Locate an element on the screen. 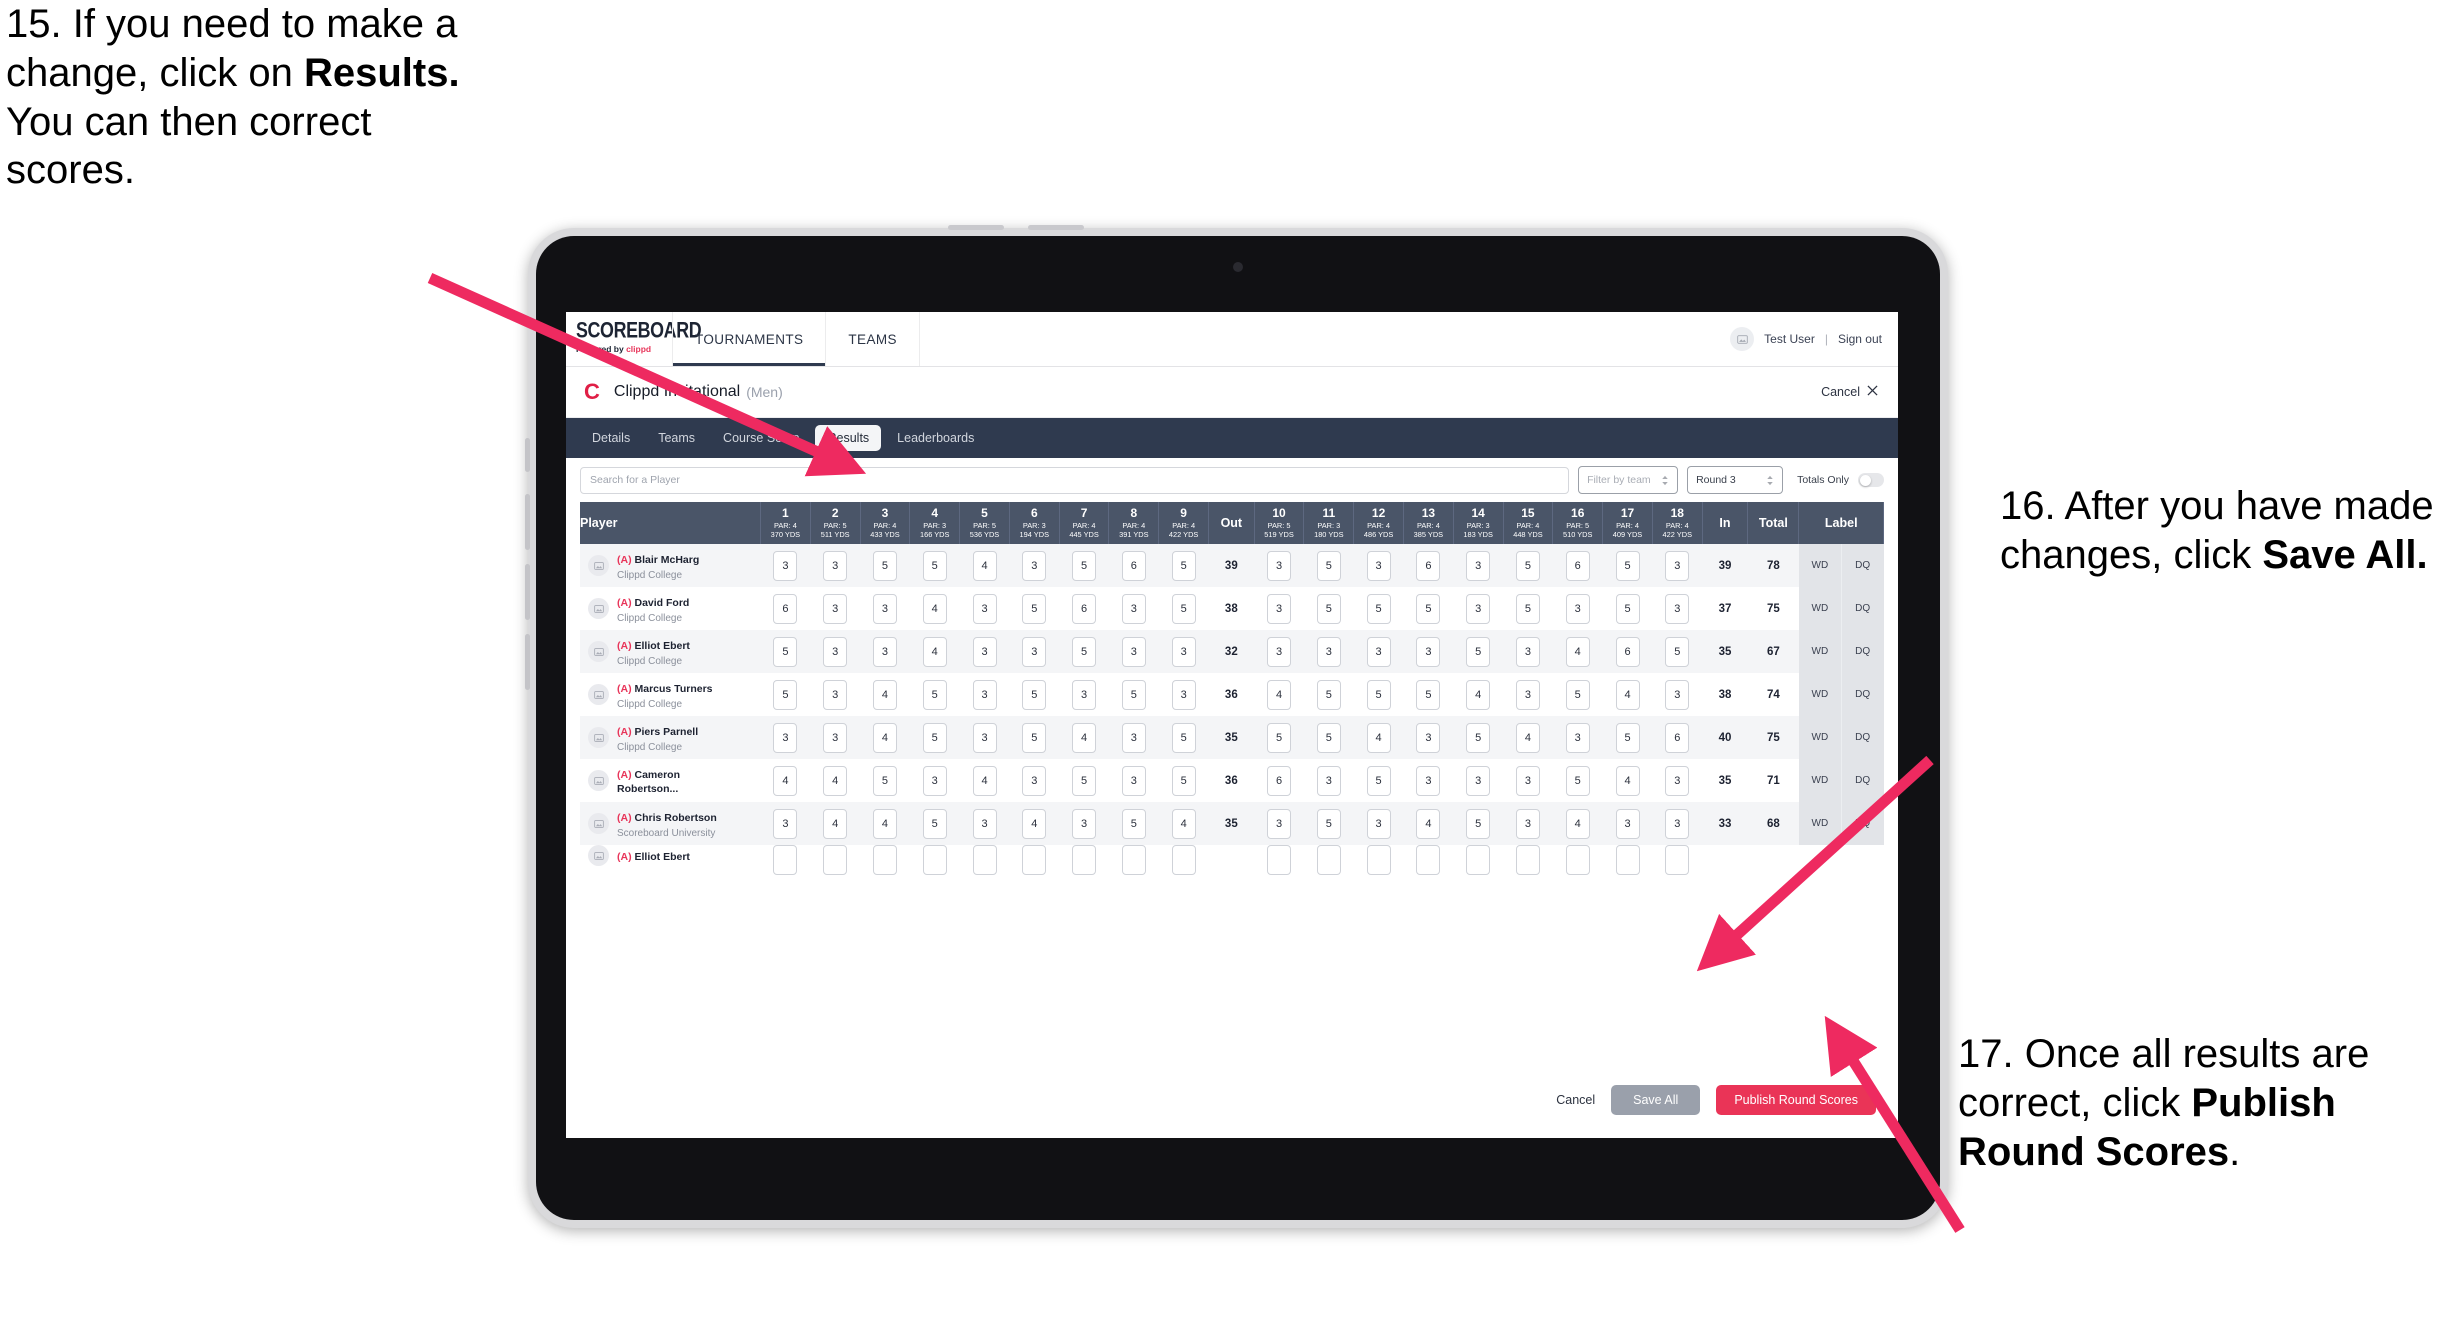 The height and width of the screenshot is (1326, 2464). filter-by-team-select: Filter by team is located at coordinates (1628, 480).